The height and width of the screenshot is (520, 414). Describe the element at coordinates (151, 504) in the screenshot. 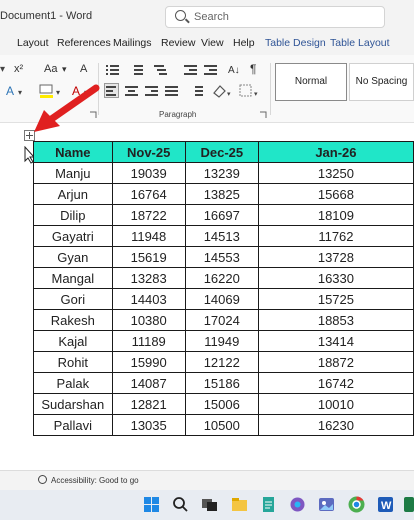

I see `windows-start-icon` at that location.